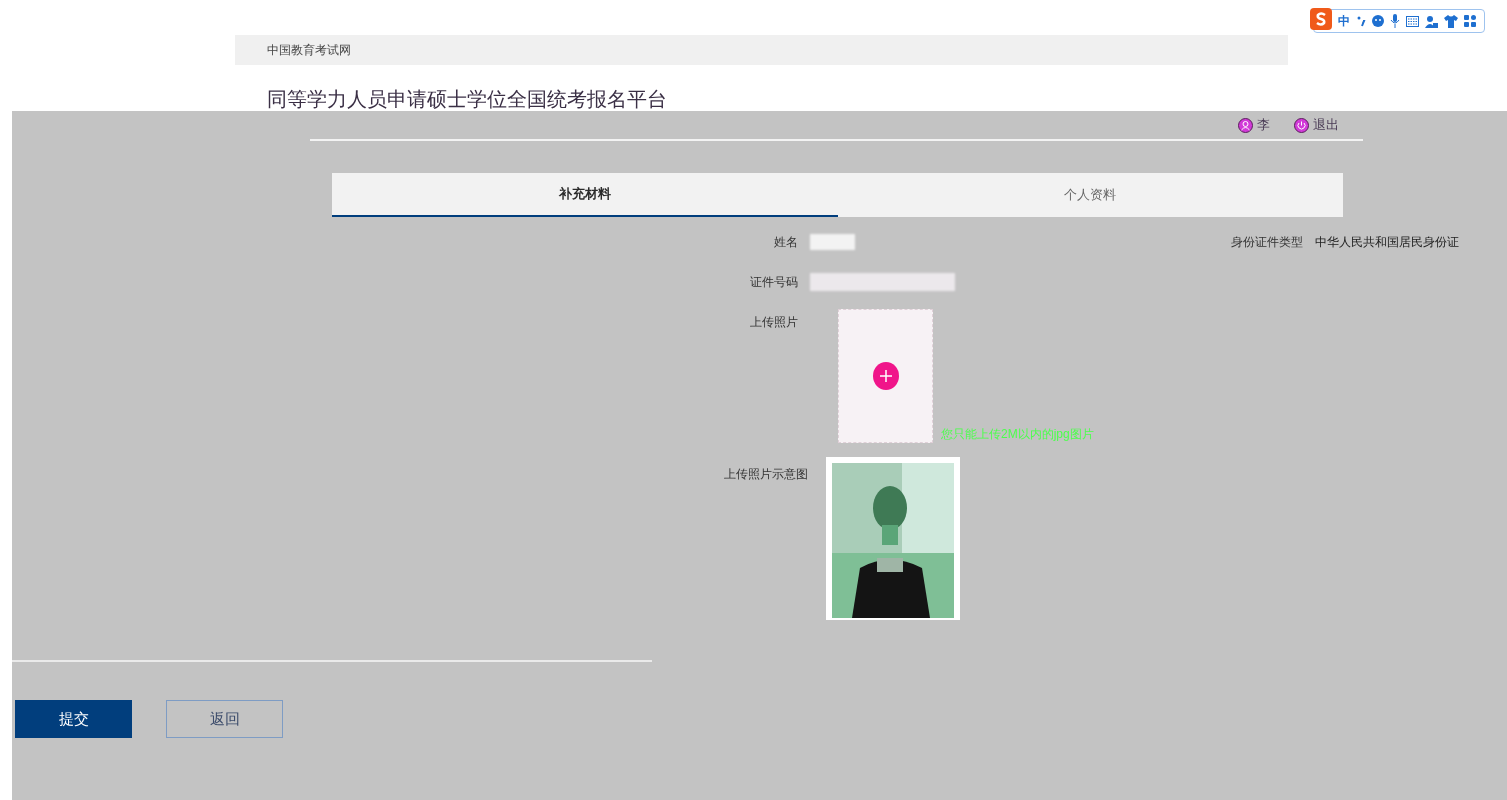  Describe the element at coordinates (786, 242) in the screenshot. I see `field-label: 姓名` at that location.